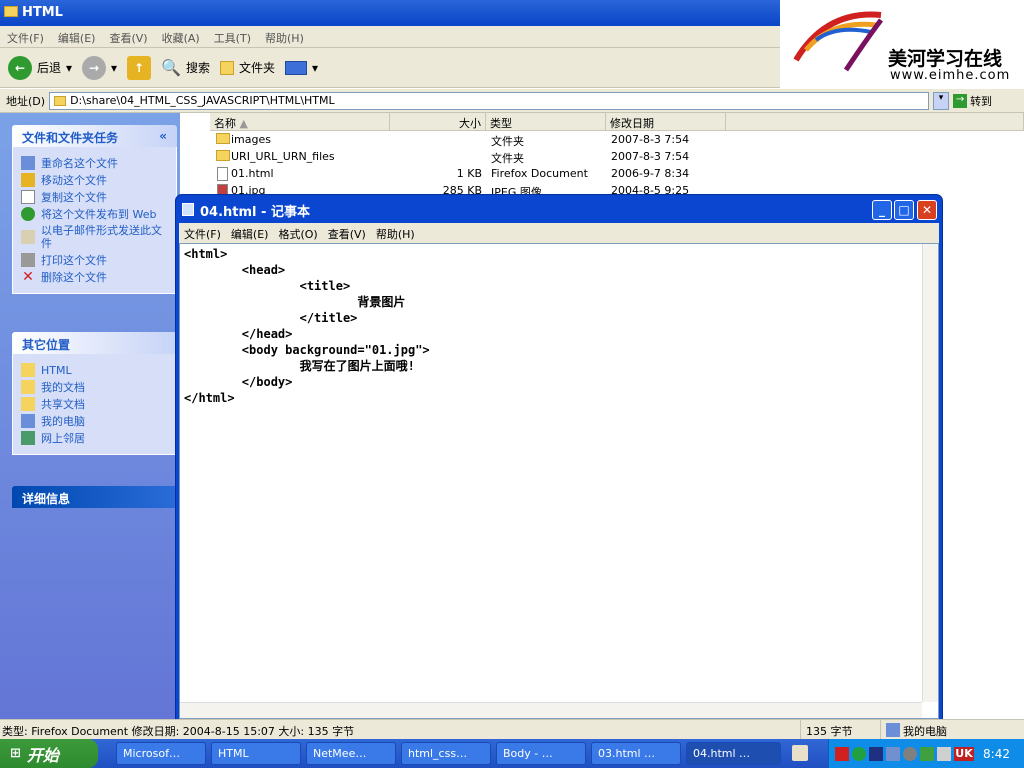 The width and height of the screenshot is (1024, 768). Describe the element at coordinates (283, 156) in the screenshot. I see `file-name: URI_URL_URN_files` at that location.